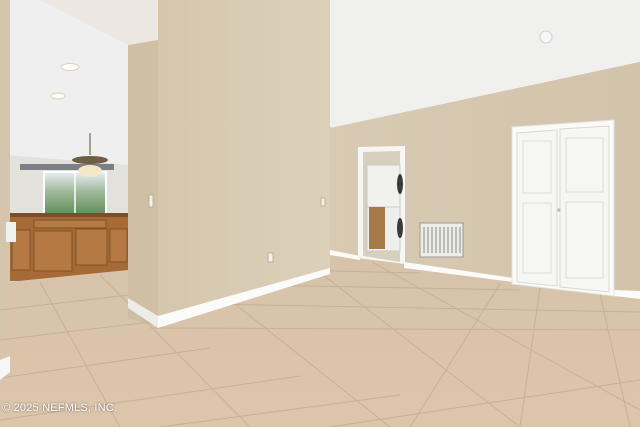 Image resolution: width=640 pixels, height=427 pixels. I want to click on laundry-doorway, so click(381, 205).